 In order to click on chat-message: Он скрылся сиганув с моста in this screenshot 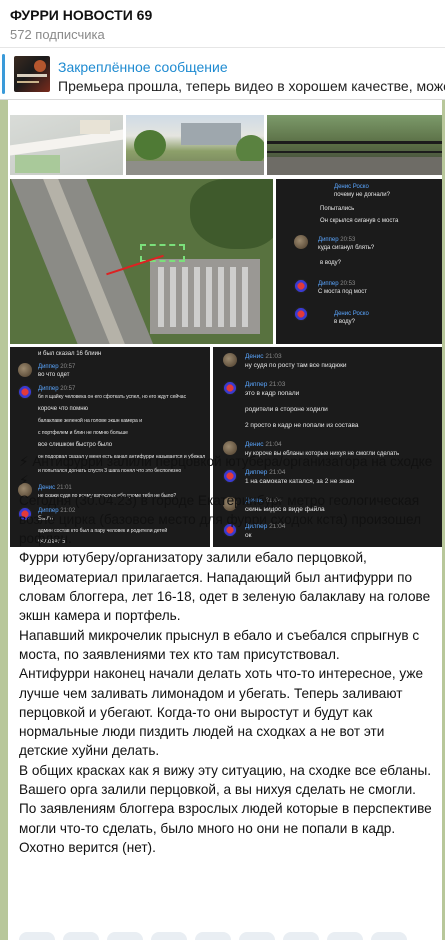, I will do `click(359, 221)`.